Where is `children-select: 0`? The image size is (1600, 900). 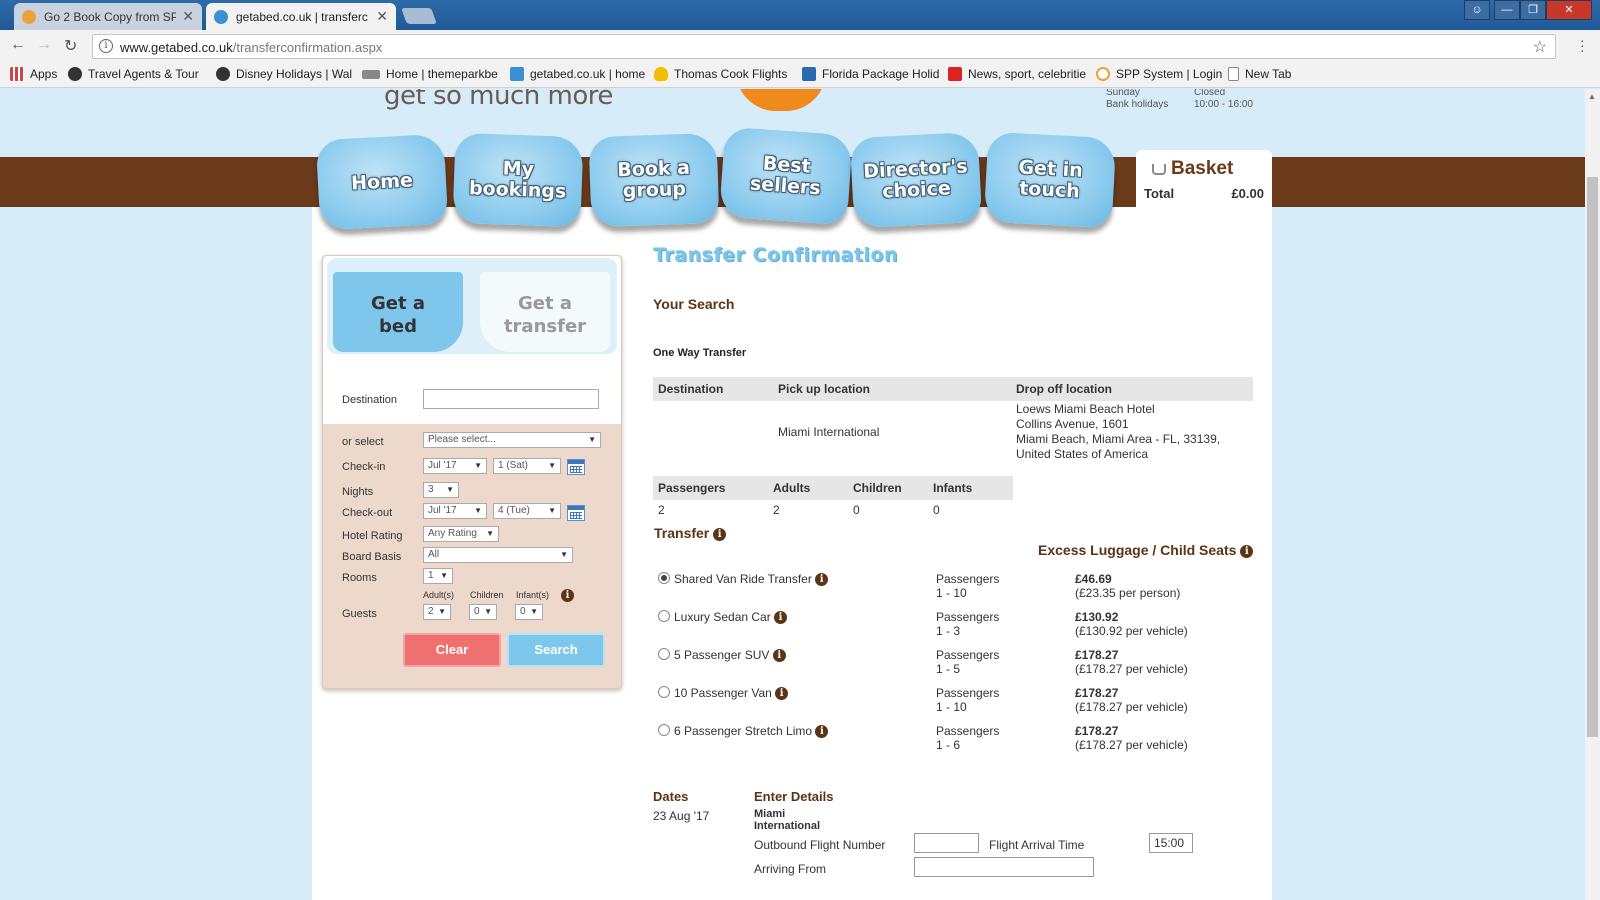 children-select: 0 is located at coordinates (483, 612).